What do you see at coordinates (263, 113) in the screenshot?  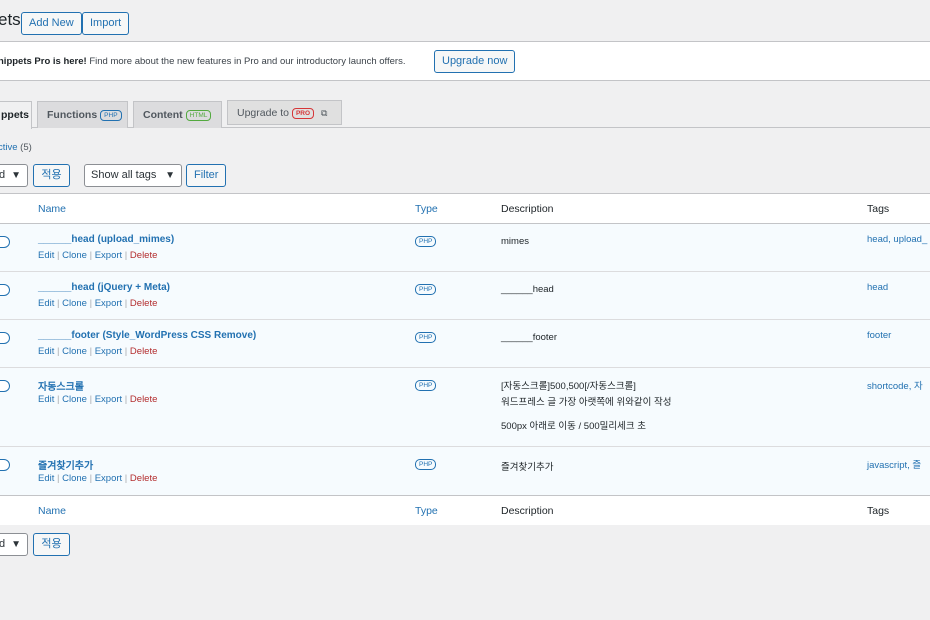 I see `tab-label: Upgrade to` at bounding box center [263, 113].